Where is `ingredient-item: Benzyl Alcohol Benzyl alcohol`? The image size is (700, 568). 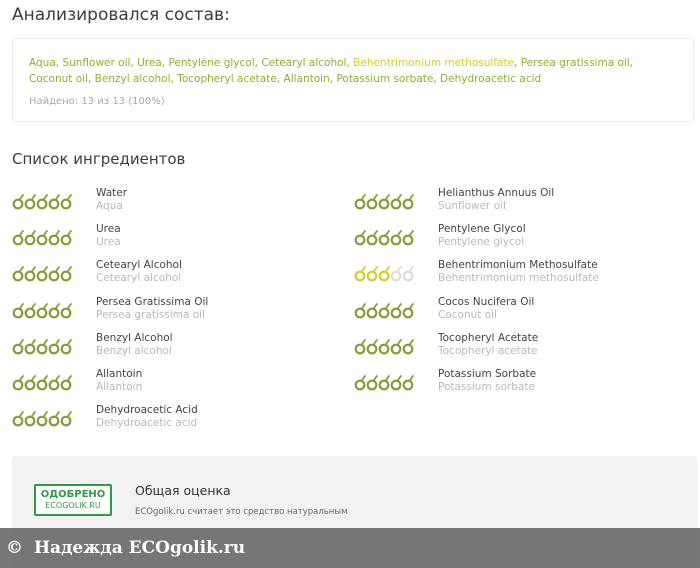 ingredient-item: Benzyl Alcohol Benzyl alcohol is located at coordinates (172, 347).